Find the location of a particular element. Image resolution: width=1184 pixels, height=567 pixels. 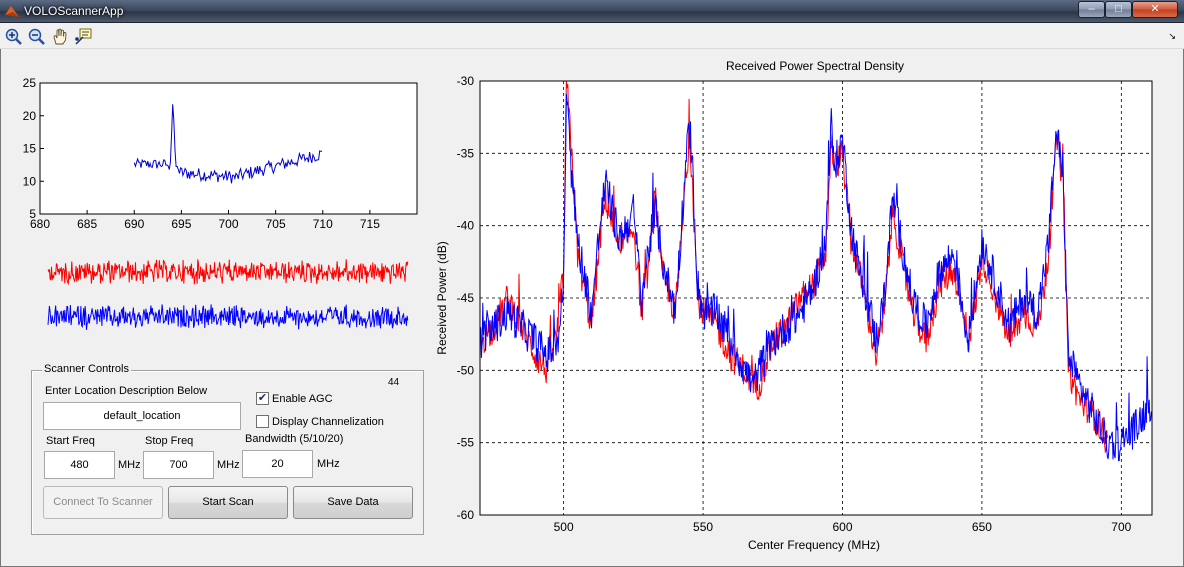

small-plot-y-tick-label: 20 is located at coordinates (30, 116).